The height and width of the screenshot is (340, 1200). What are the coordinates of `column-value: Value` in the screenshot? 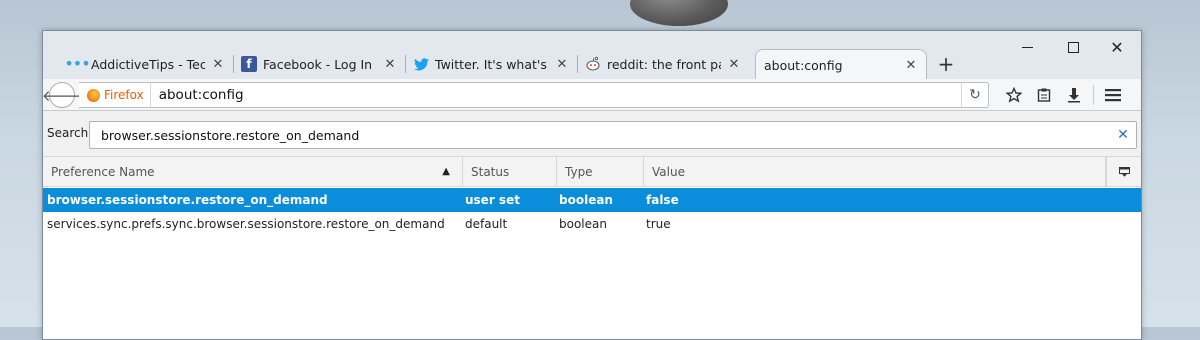 It's located at (875, 172).